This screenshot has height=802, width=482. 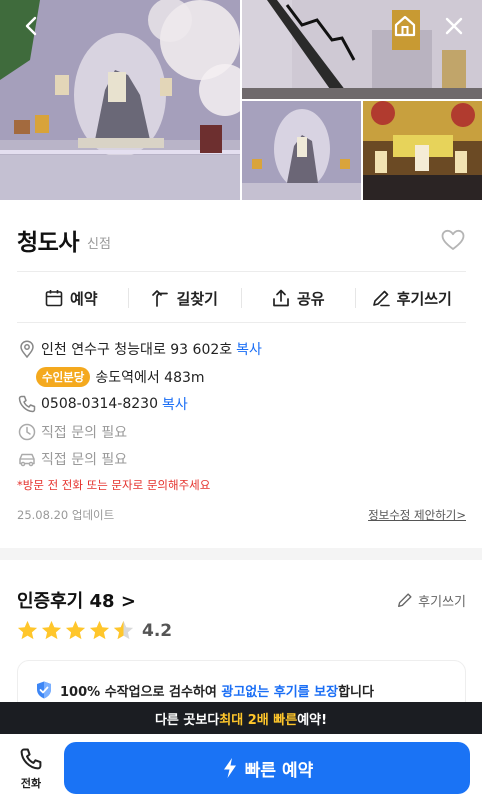 I want to click on place-name: 청도사, so click(x=48, y=243).